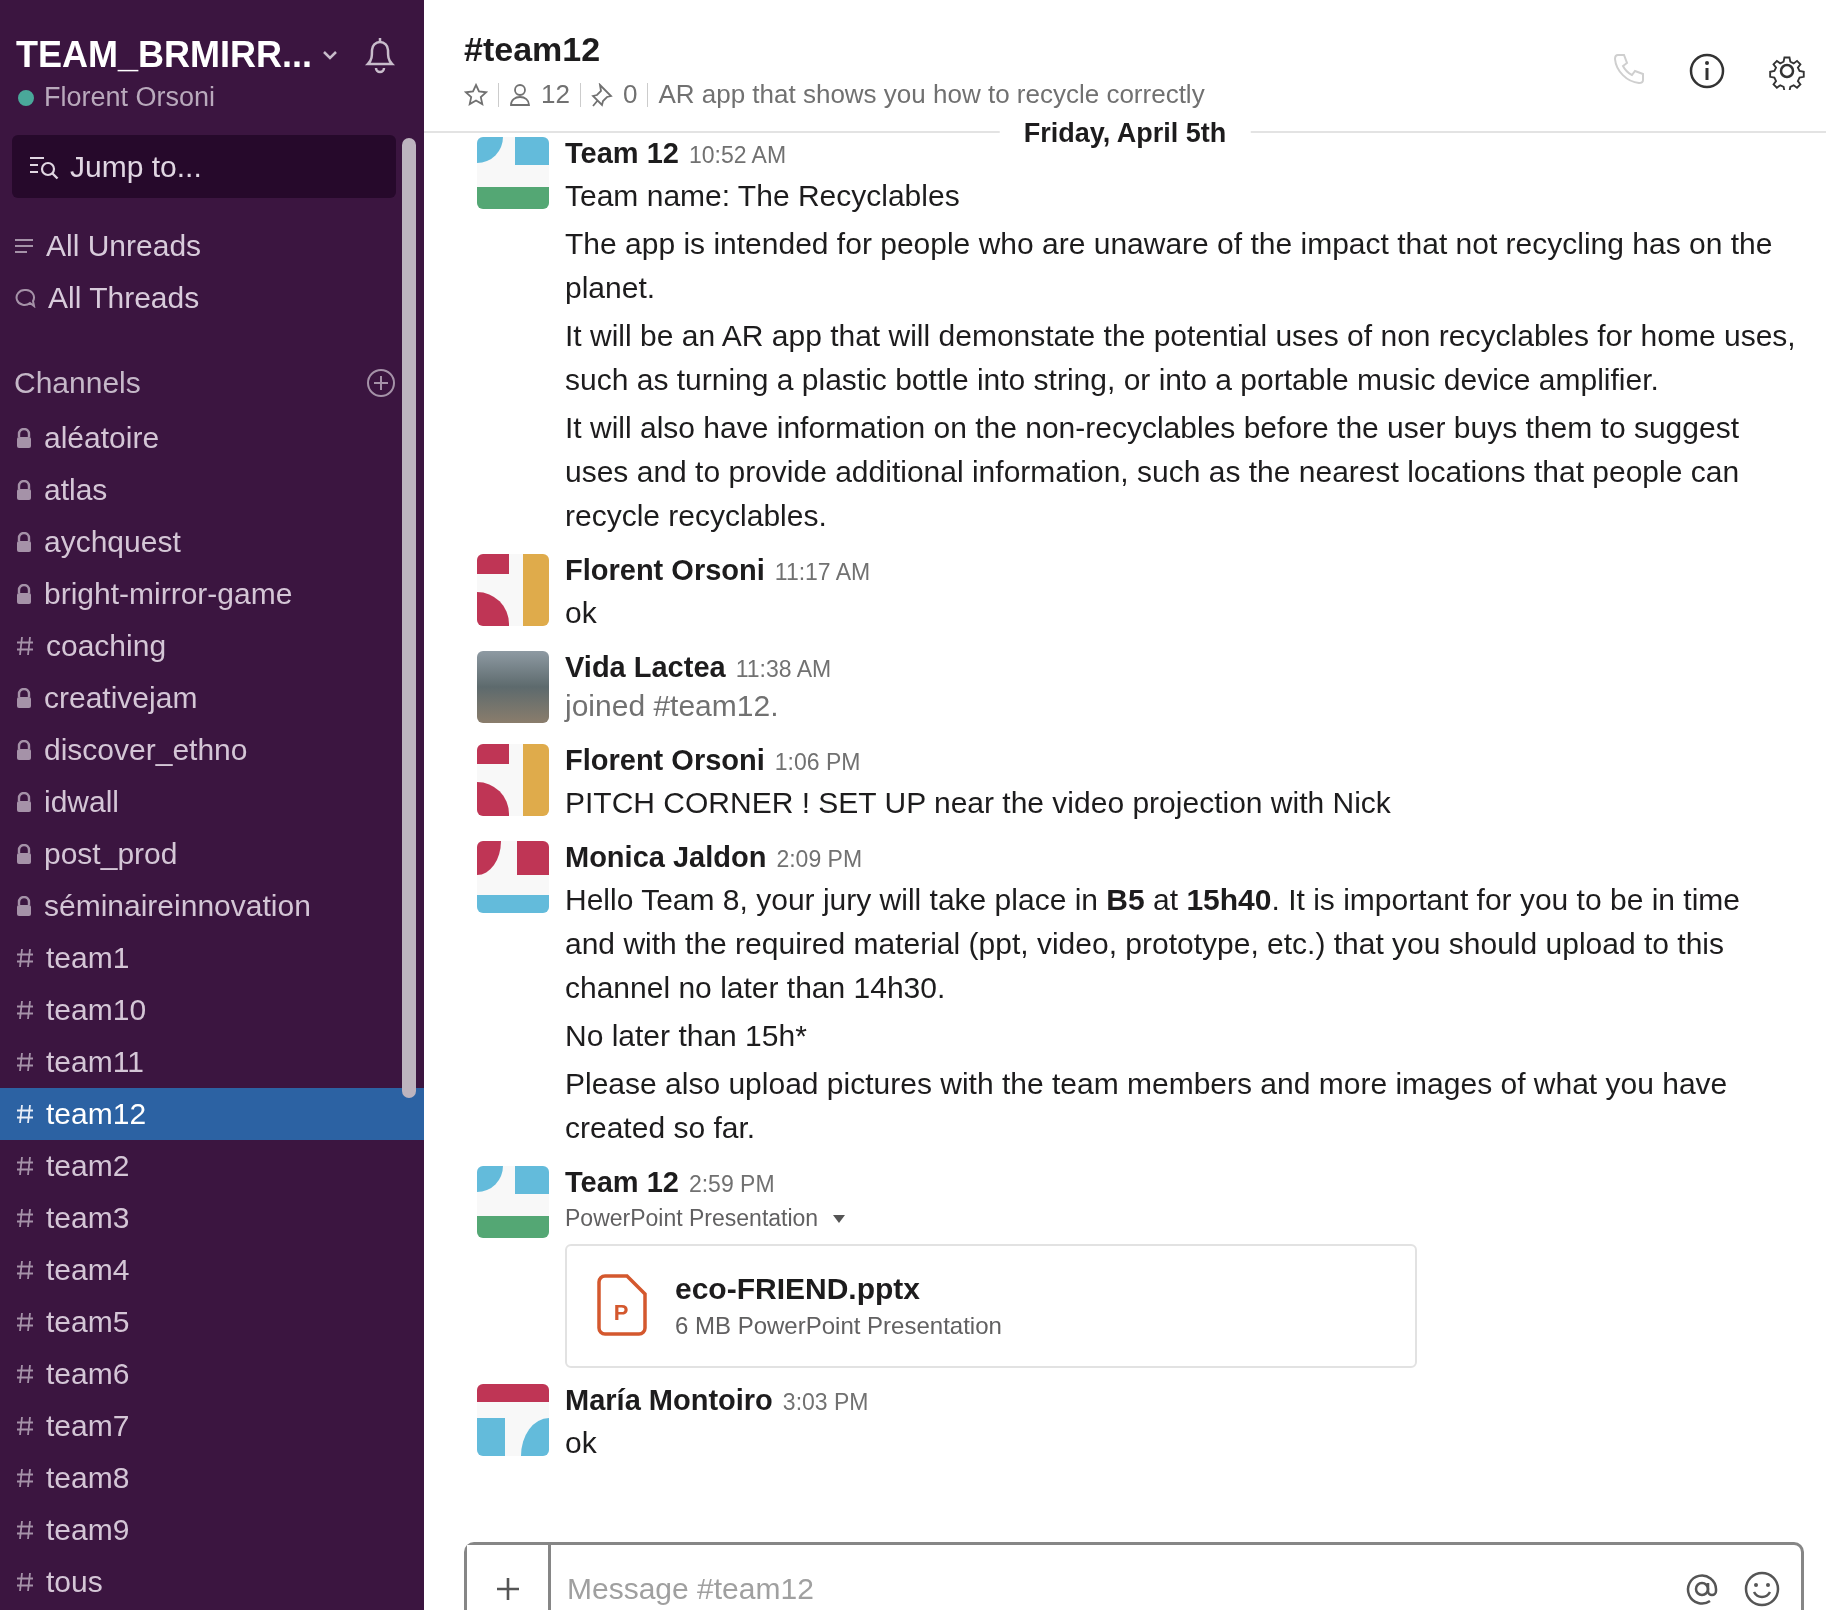  What do you see at coordinates (212, 1478) in the screenshot?
I see `channel-item: team8` at bounding box center [212, 1478].